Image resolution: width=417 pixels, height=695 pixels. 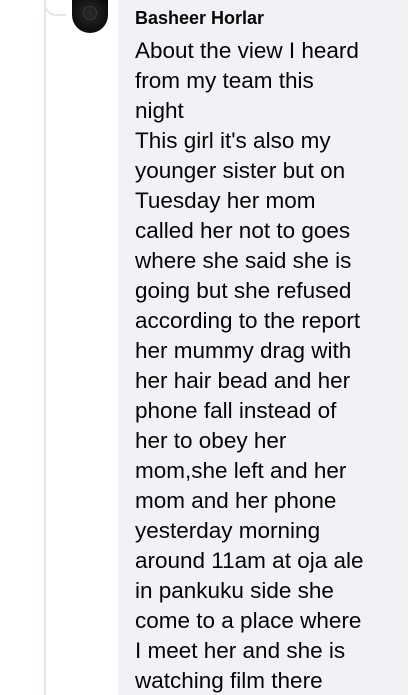 What do you see at coordinates (90, 13) in the screenshot?
I see `avatar-image` at bounding box center [90, 13].